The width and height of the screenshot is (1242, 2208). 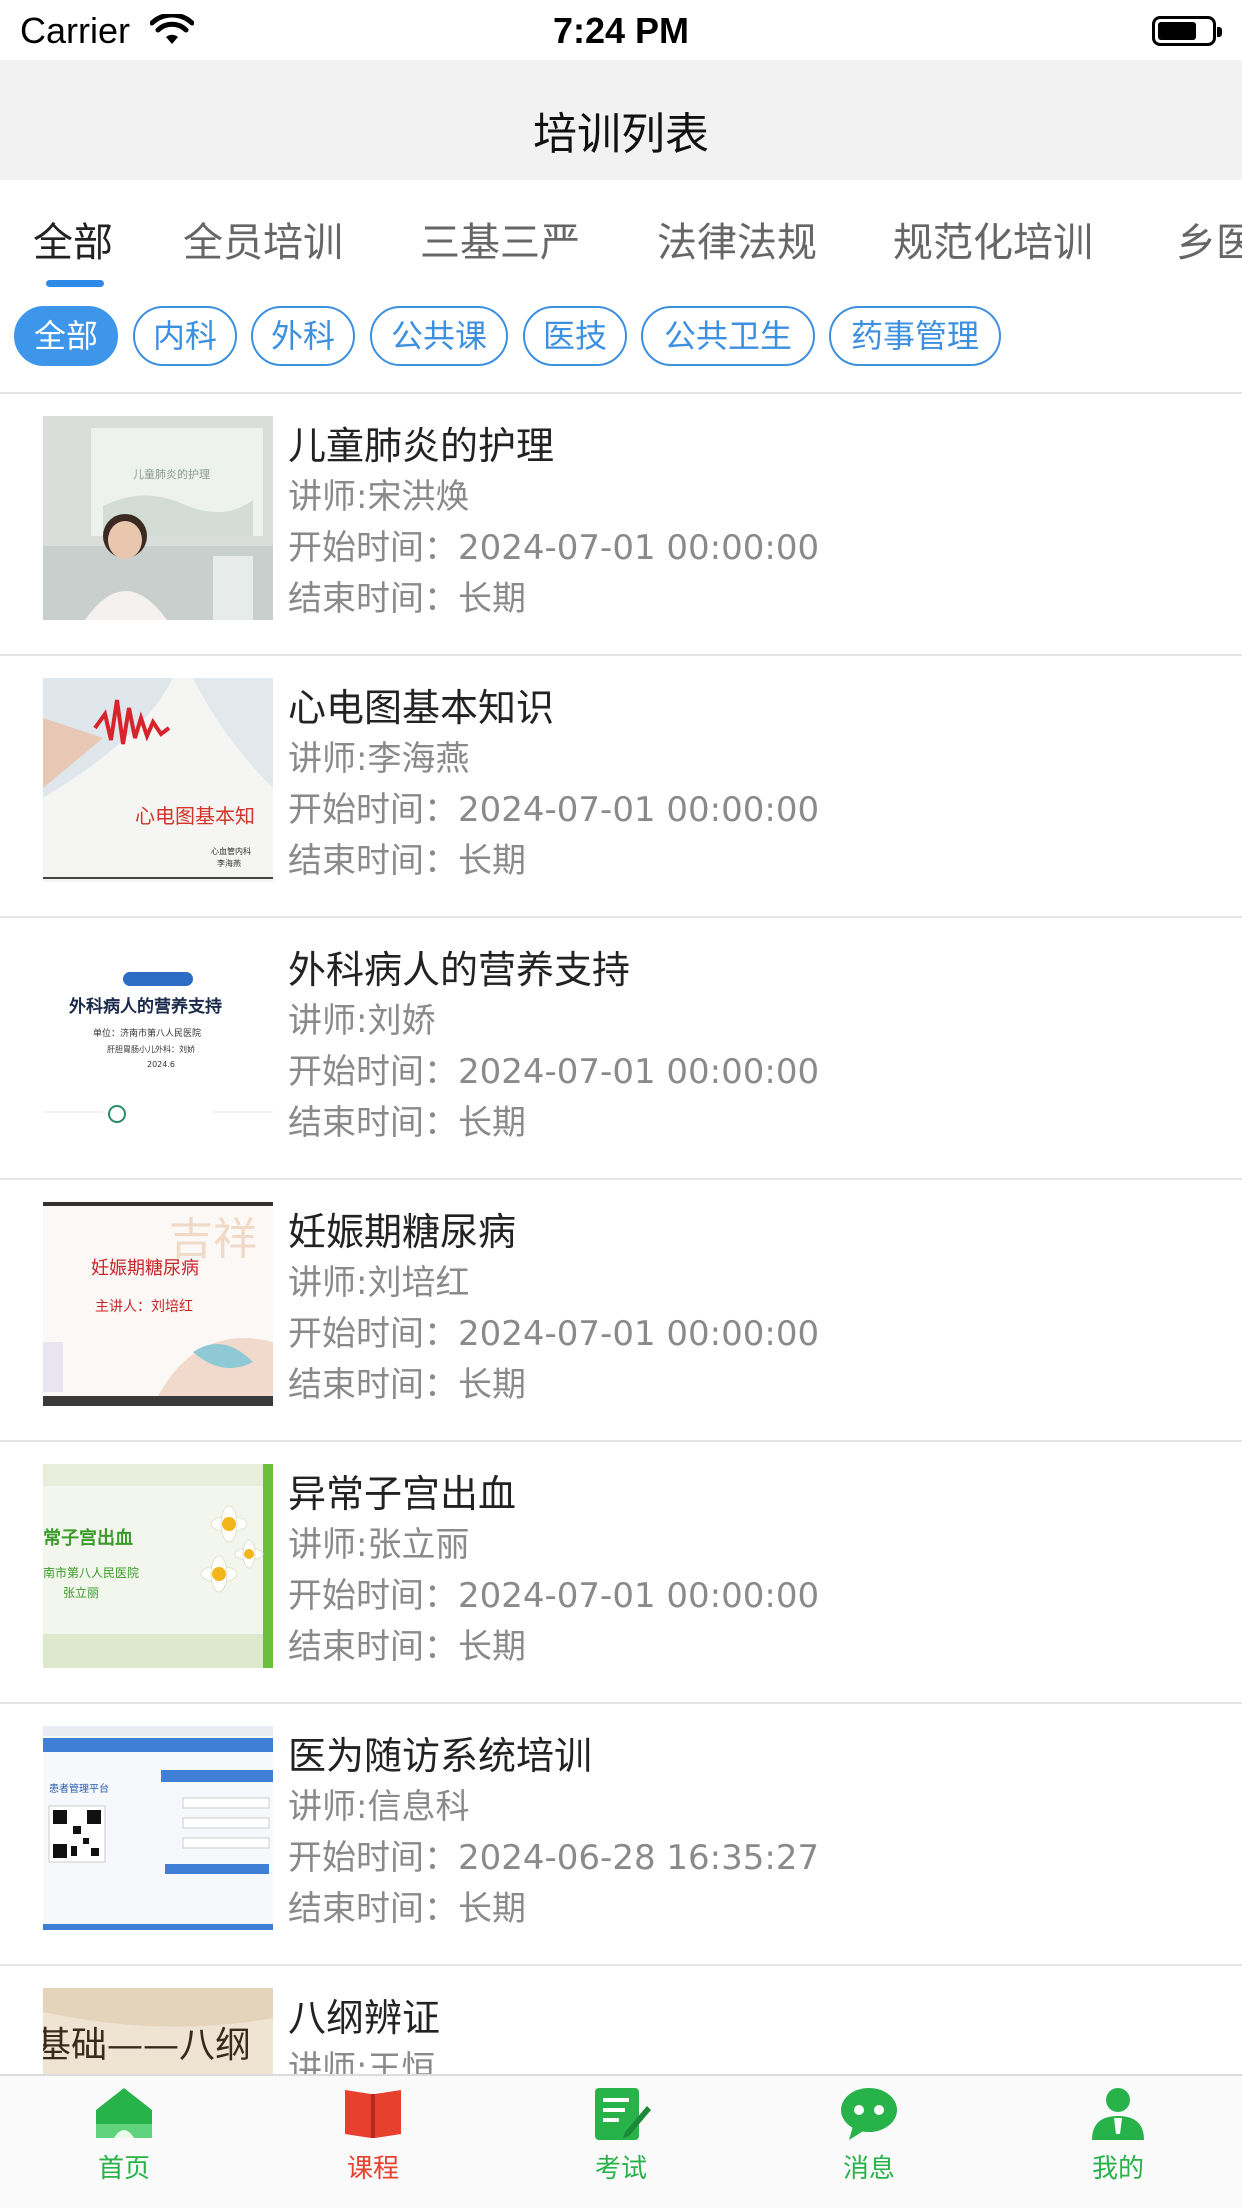 What do you see at coordinates (421, 708) in the screenshot?
I see `course-title: 心电图基本知识` at bounding box center [421, 708].